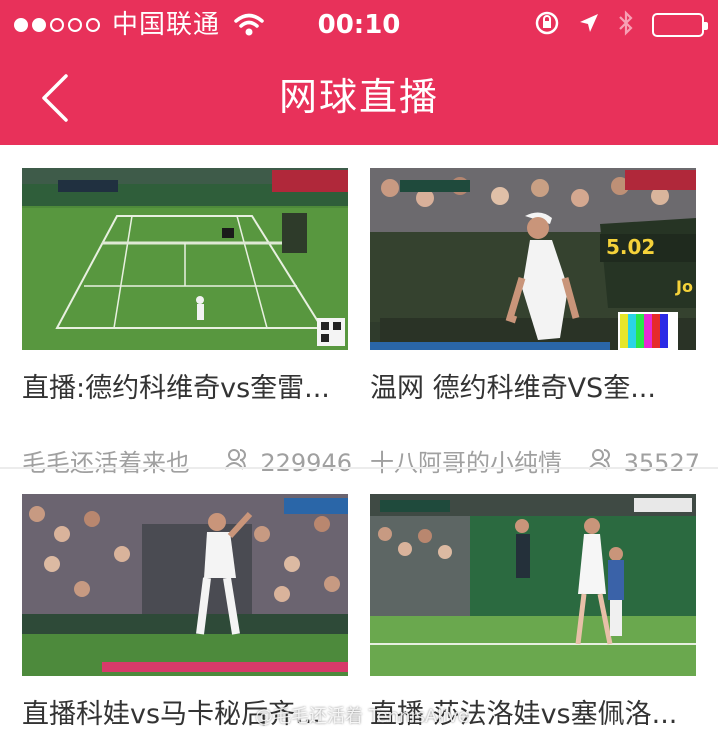  Describe the element at coordinates (533, 259) in the screenshot. I see `stream-thumbnail: 5.02 Jo` at that location.